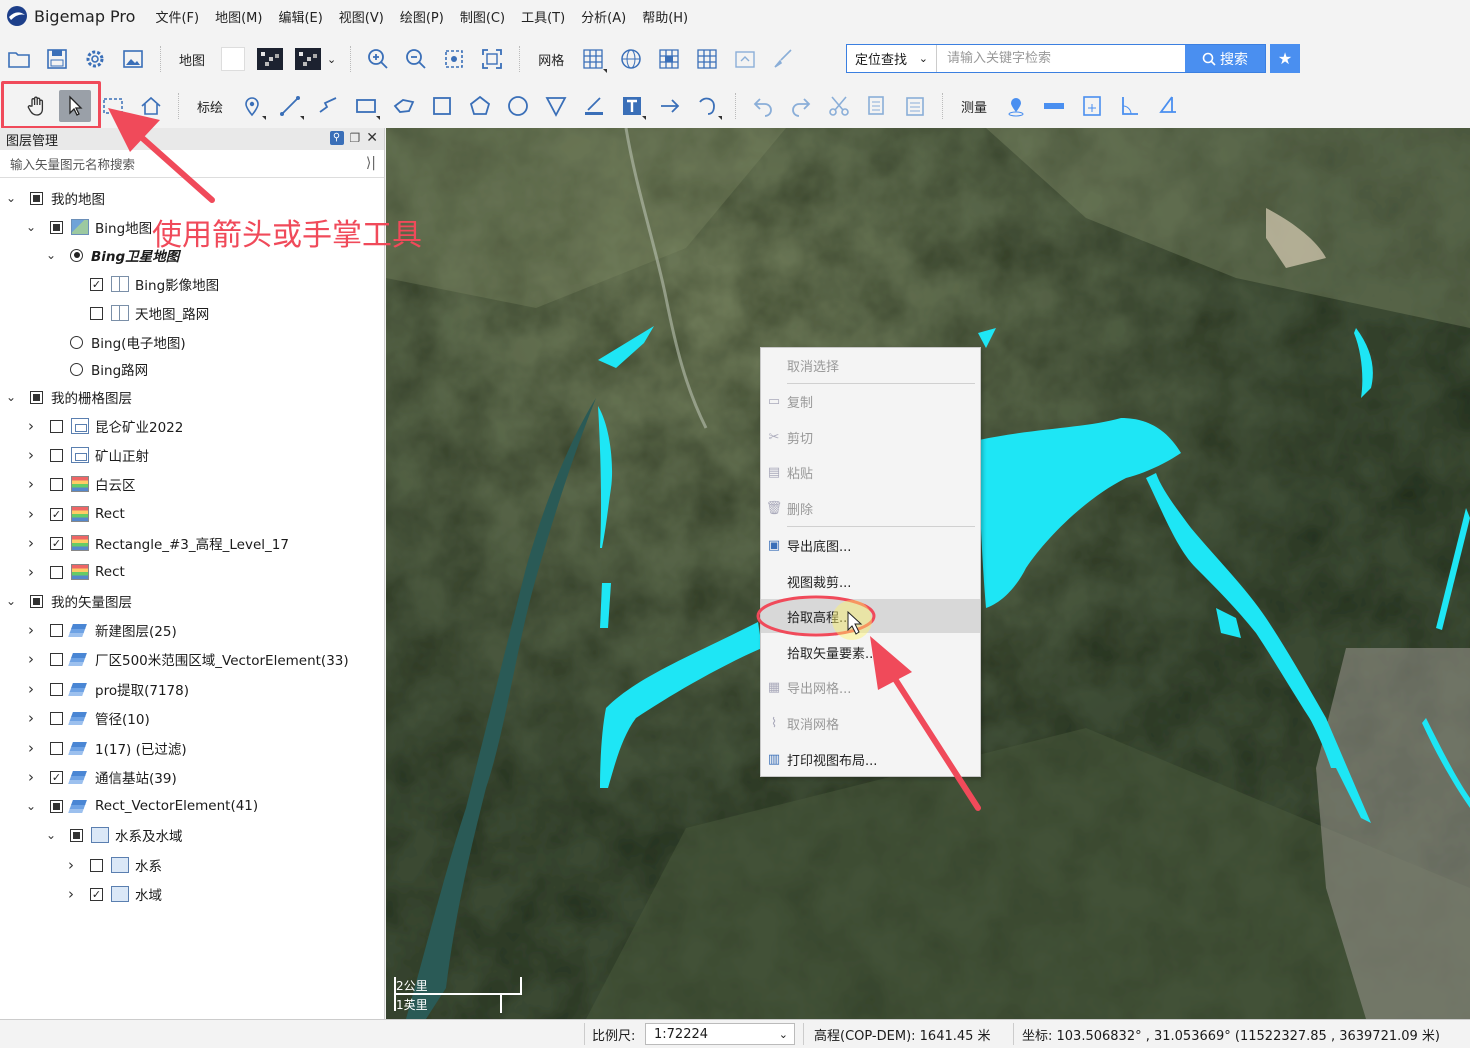 Image resolution: width=1470 pixels, height=1048 pixels. I want to click on measure-point-button, so click(1016, 106).